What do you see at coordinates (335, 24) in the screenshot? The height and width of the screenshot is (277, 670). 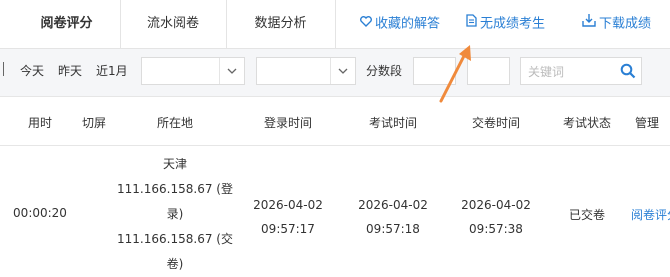 I see `tab-divider` at bounding box center [335, 24].